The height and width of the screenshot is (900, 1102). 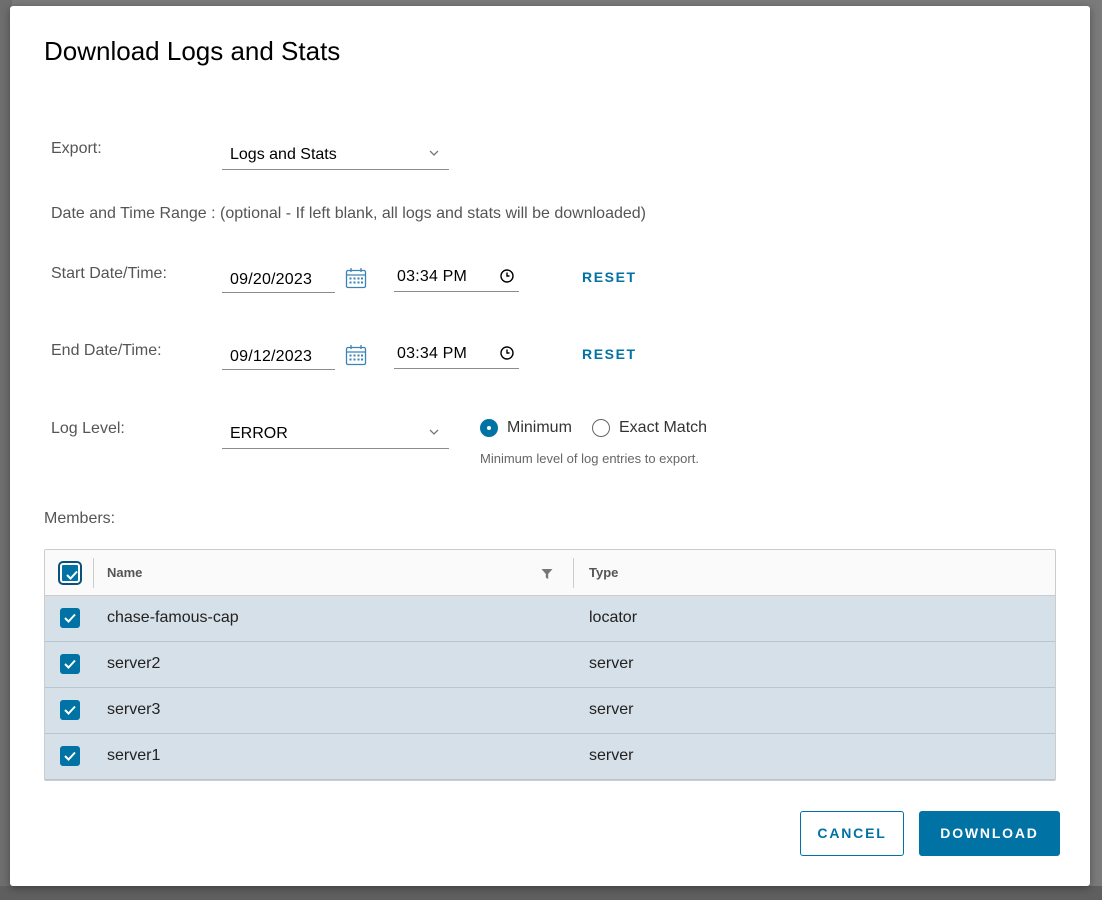 What do you see at coordinates (551, 893) in the screenshot?
I see `background-footer` at bounding box center [551, 893].